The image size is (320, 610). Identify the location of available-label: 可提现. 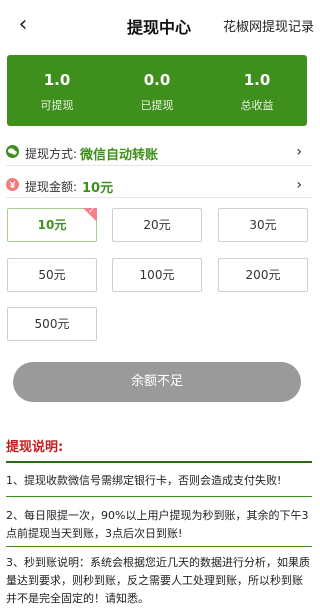
(57, 105).